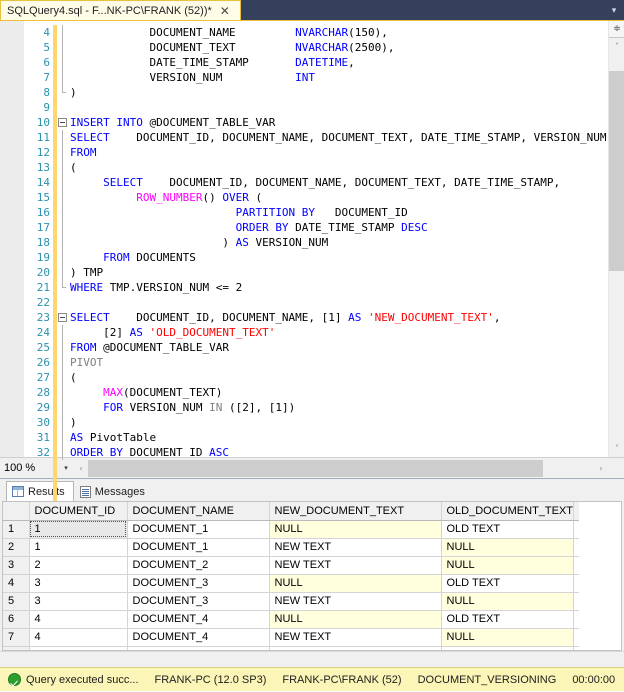 The width and height of the screenshot is (624, 692). I want to click on scroll-up-icon: ˄, so click(616, 46).